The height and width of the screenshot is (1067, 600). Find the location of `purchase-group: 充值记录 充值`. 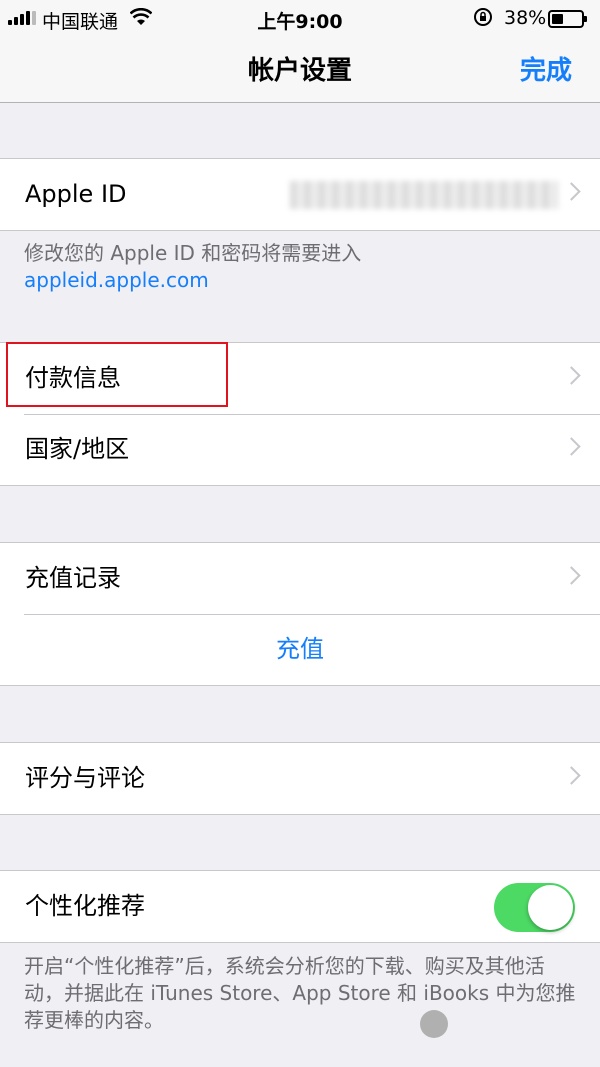

purchase-group: 充值记录 充值 is located at coordinates (300, 614).